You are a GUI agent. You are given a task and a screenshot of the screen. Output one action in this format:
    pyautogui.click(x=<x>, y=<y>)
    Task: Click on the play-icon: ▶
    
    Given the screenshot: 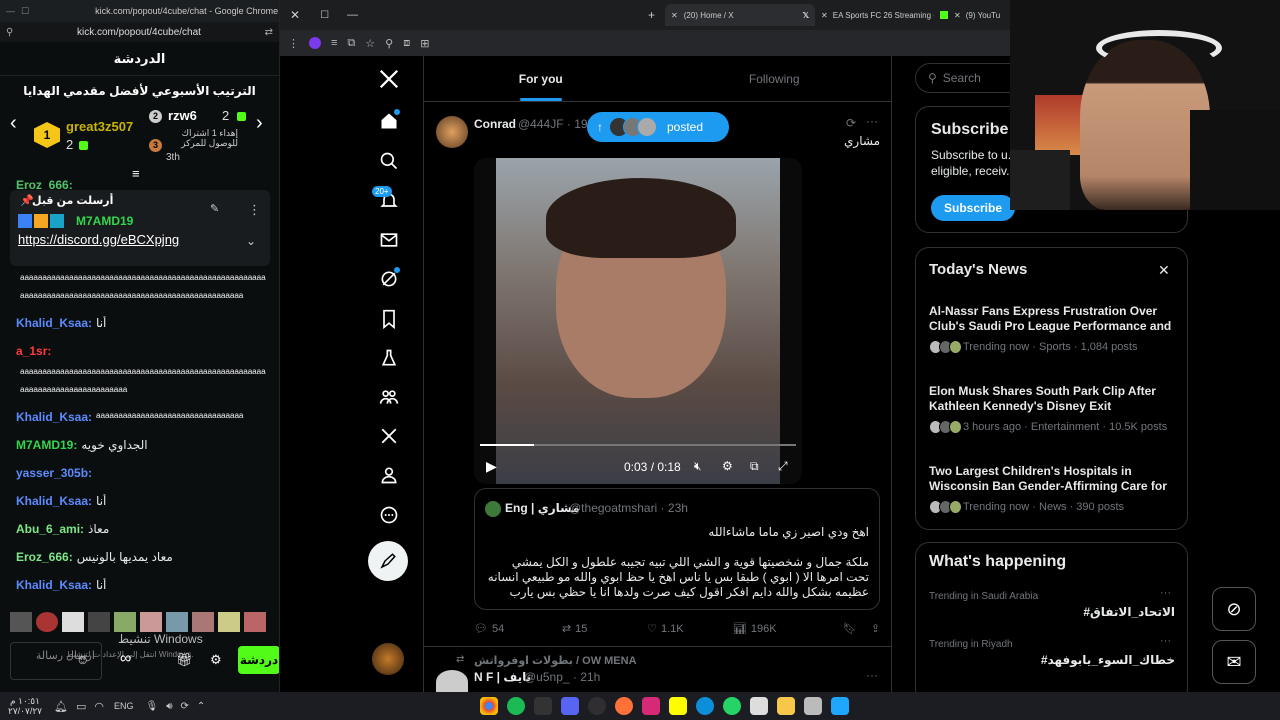 What is the action you would take?
    pyautogui.click(x=491, y=466)
    